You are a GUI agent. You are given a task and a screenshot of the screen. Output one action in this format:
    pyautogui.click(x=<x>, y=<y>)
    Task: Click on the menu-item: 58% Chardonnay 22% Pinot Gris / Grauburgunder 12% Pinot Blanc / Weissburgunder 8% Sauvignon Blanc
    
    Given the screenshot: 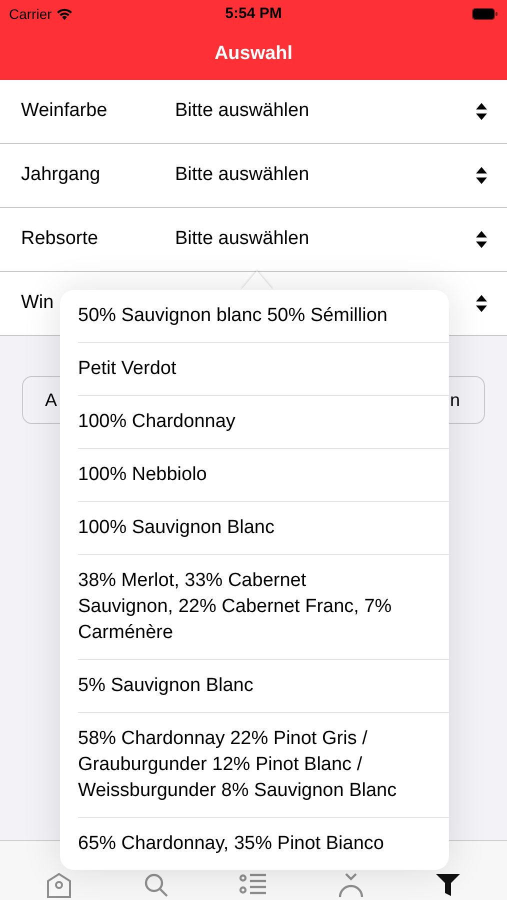 What is the action you would take?
    pyautogui.click(x=263, y=765)
    